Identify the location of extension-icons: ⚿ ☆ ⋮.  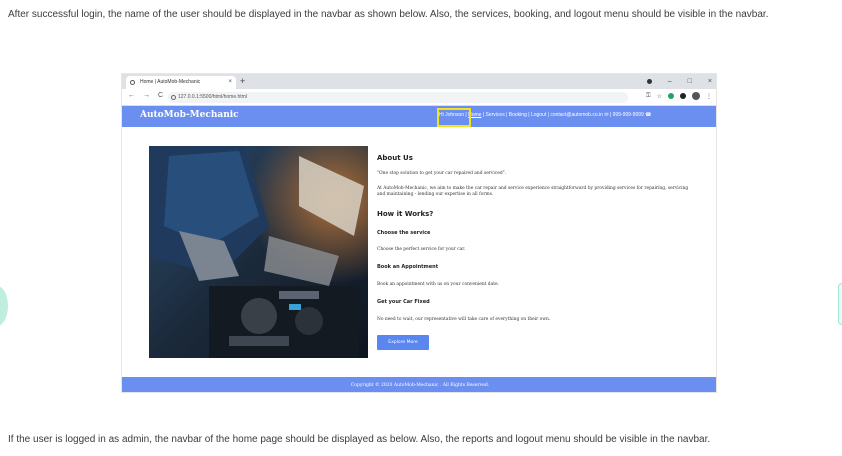
(679, 96).